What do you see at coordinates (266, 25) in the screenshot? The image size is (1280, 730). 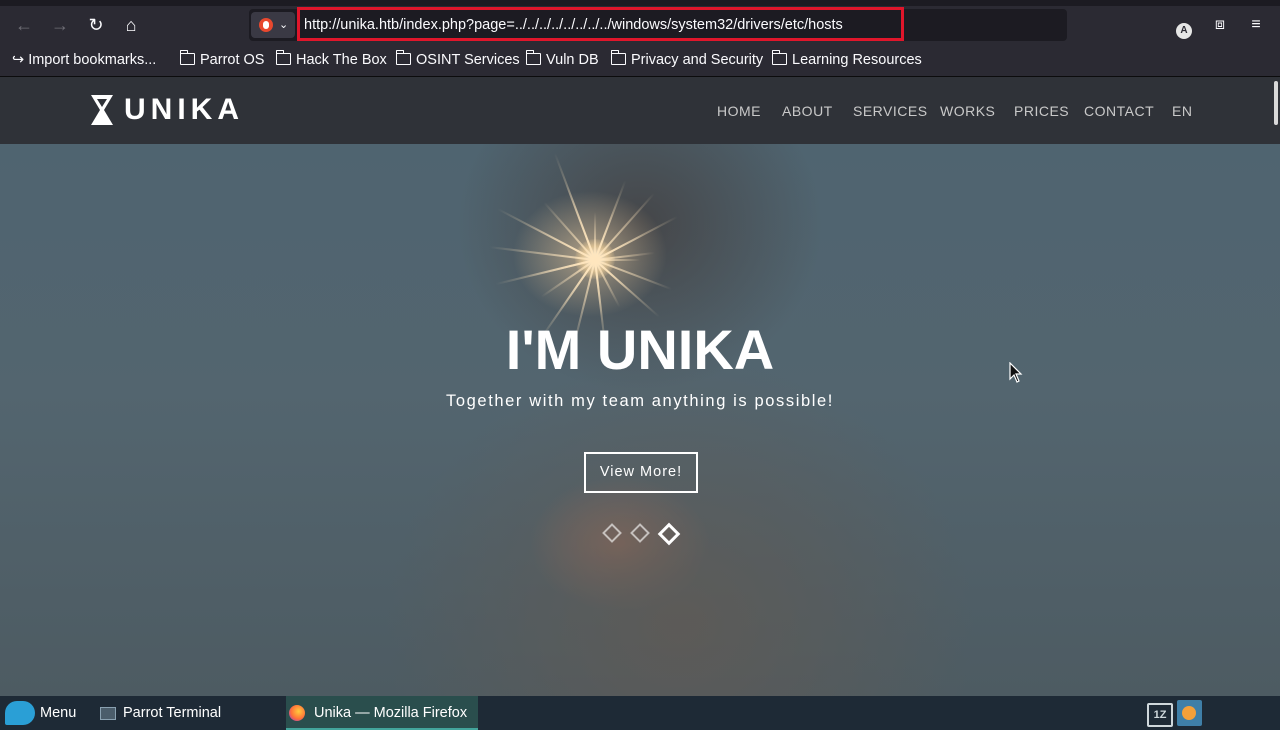 I see `search-engine-icon` at bounding box center [266, 25].